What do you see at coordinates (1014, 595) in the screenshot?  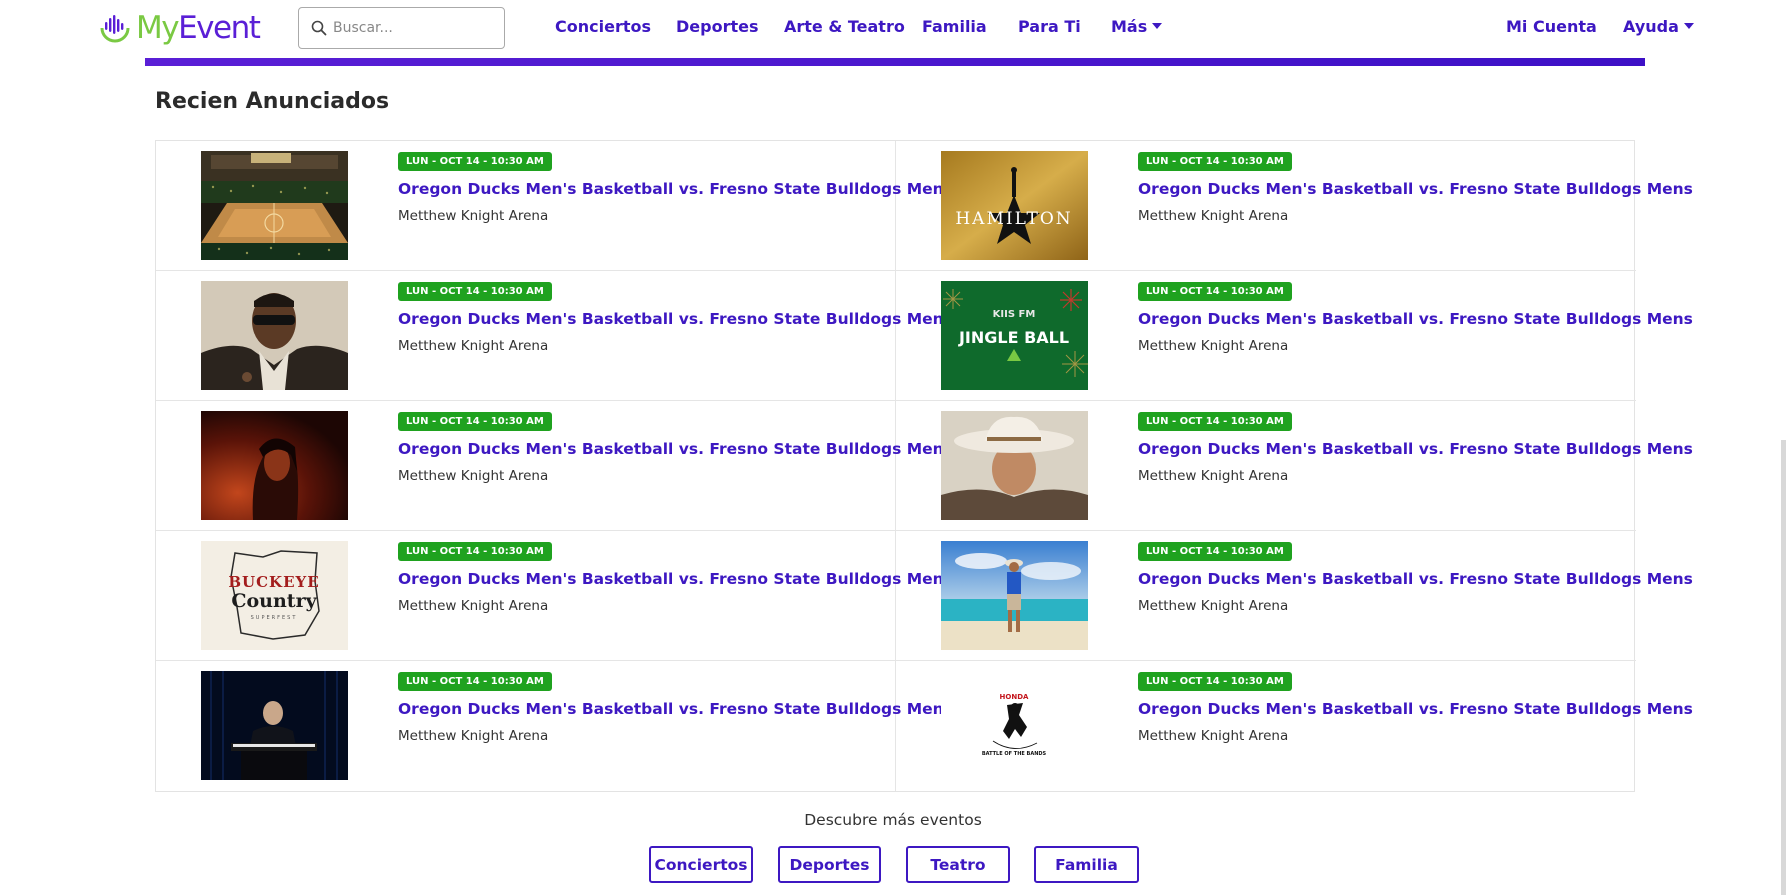 I see `event-image-beach` at bounding box center [1014, 595].